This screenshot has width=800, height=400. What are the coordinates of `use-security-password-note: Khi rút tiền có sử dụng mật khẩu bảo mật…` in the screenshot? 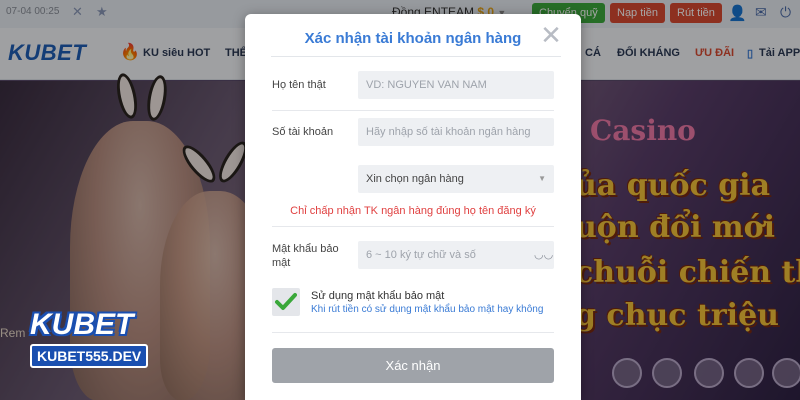 It's located at (427, 309).